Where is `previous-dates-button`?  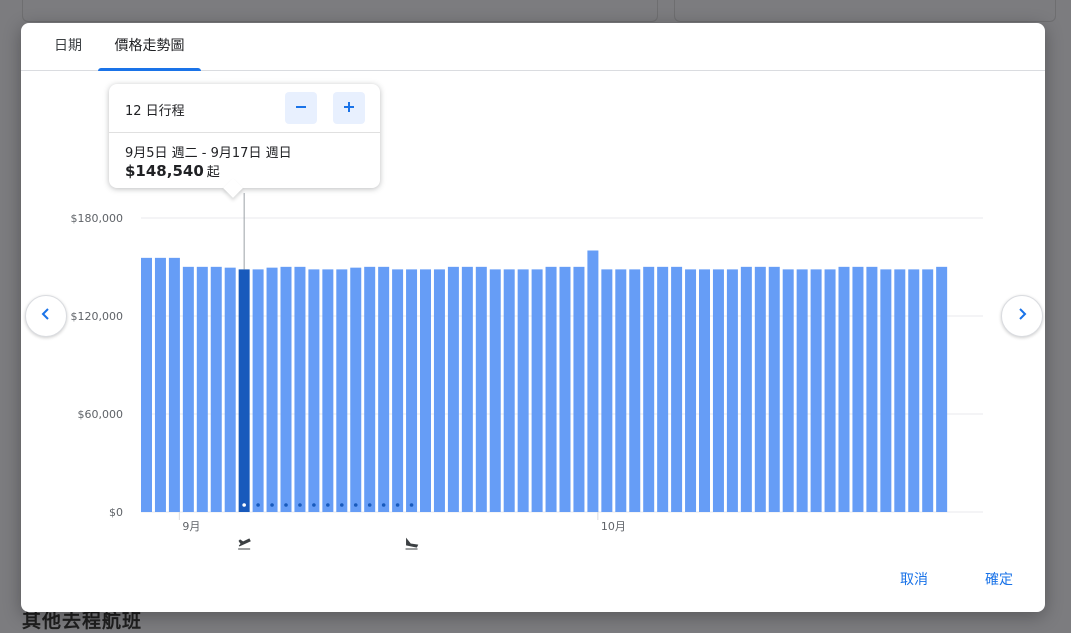
previous-dates-button is located at coordinates (46, 316).